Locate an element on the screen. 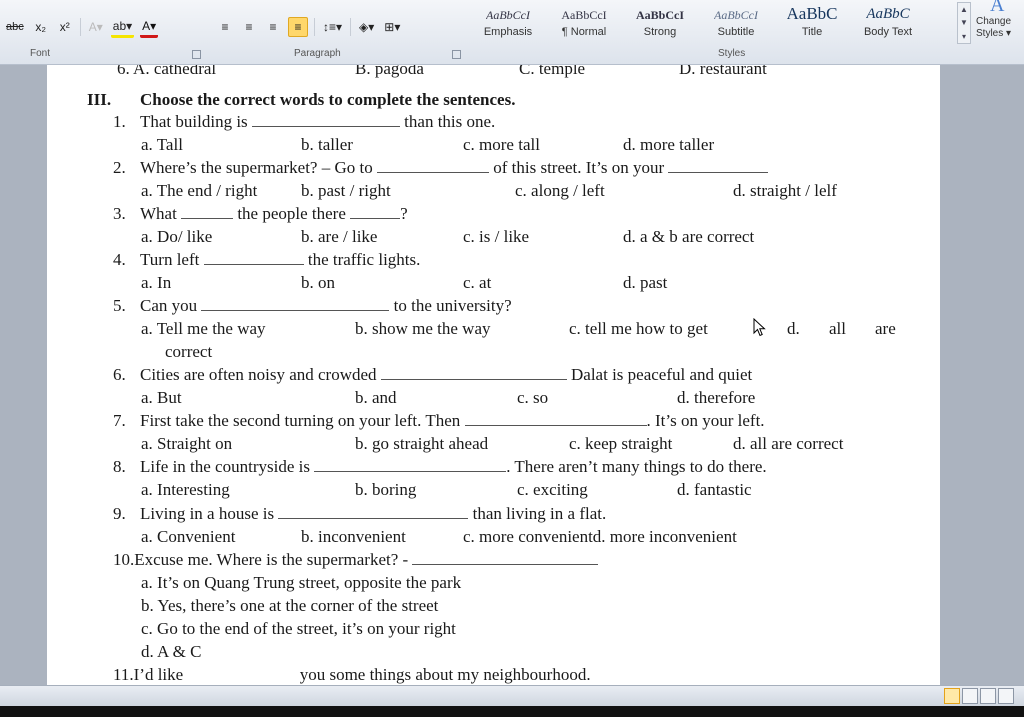  style-subtitle: AaBbCcI Subtitle is located at coordinates (736, 22).